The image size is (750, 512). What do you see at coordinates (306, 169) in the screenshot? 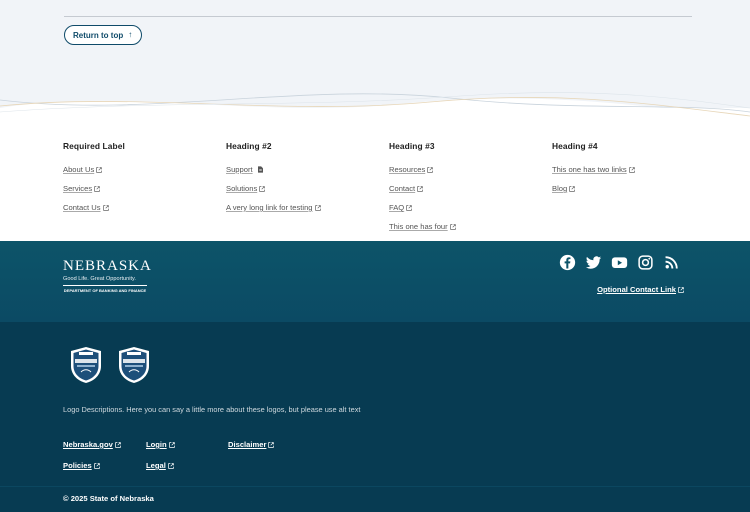
I see `link-support: Support` at bounding box center [306, 169].